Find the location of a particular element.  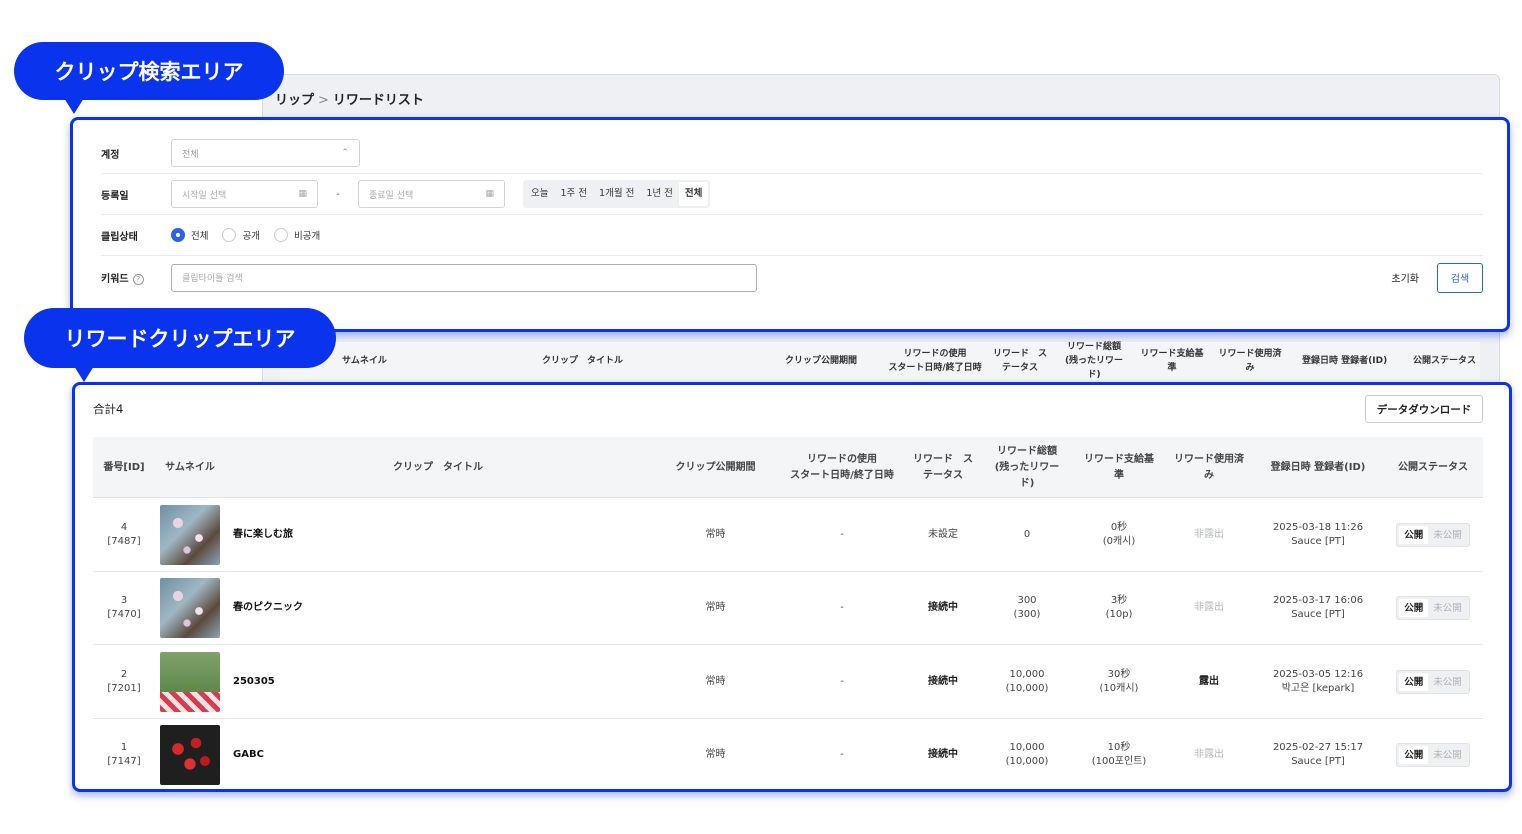

cell-reward-used: 露出 is located at coordinates (1209, 681).